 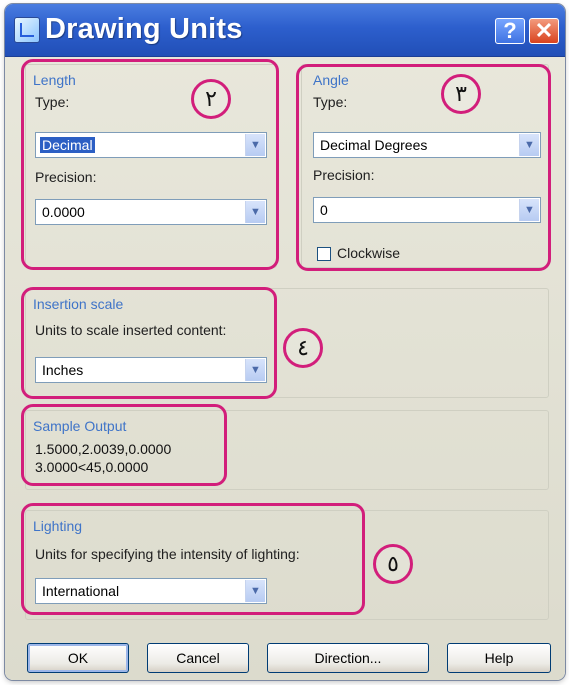 I want to click on help-button: Help, so click(x=499, y=658).